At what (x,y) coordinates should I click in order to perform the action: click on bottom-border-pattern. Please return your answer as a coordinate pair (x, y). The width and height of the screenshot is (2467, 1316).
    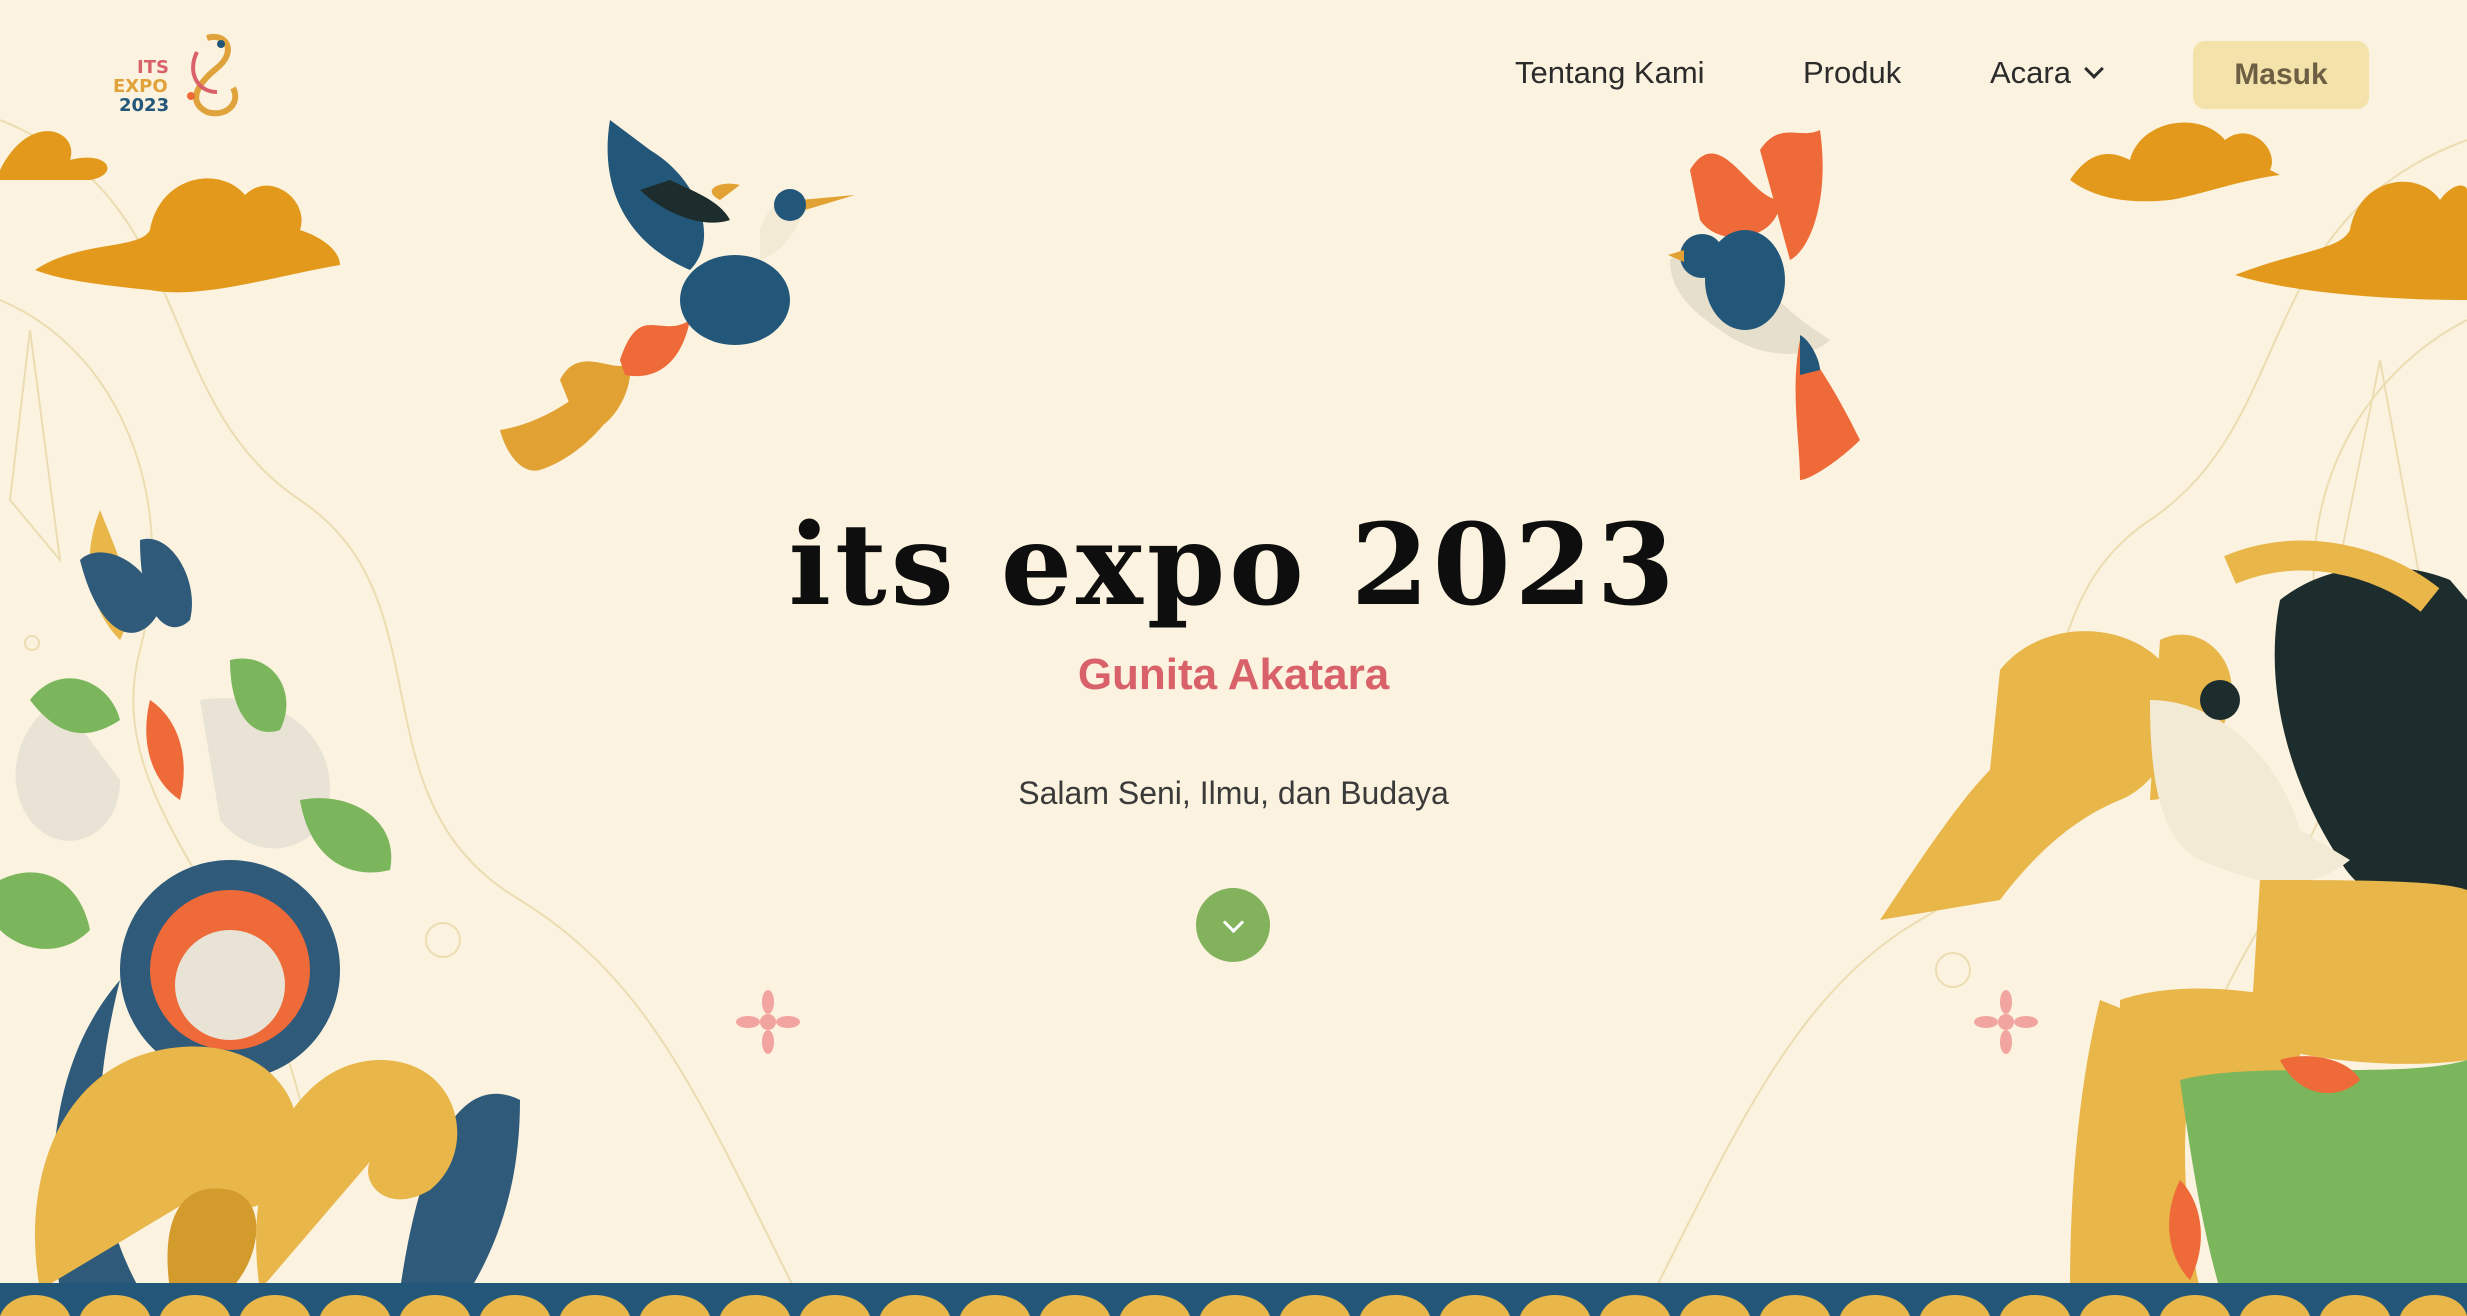
    Looking at the image, I should click on (1233, 1299).